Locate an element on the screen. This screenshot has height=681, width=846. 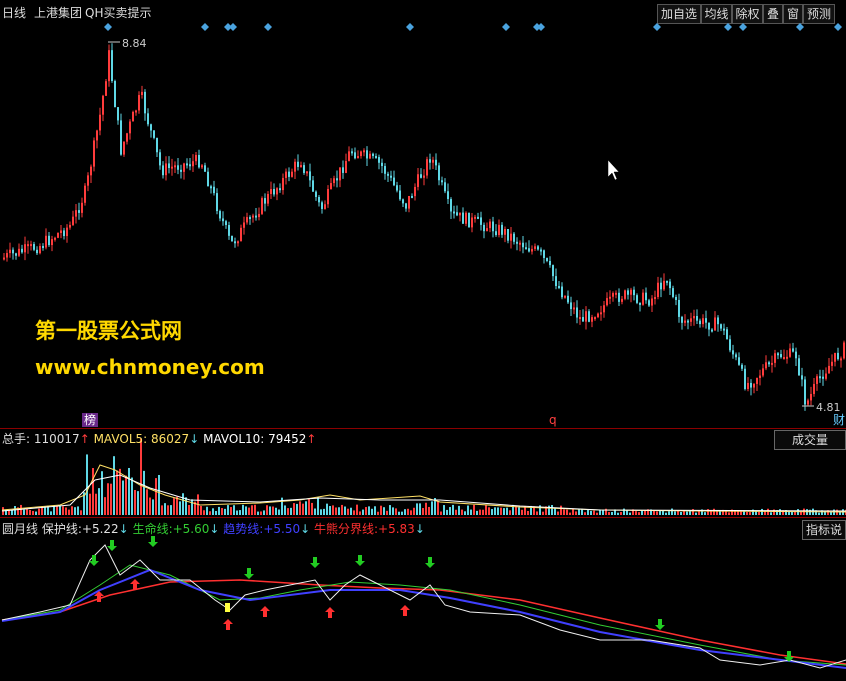
yellow-signal-bar is located at coordinates (227, 607).